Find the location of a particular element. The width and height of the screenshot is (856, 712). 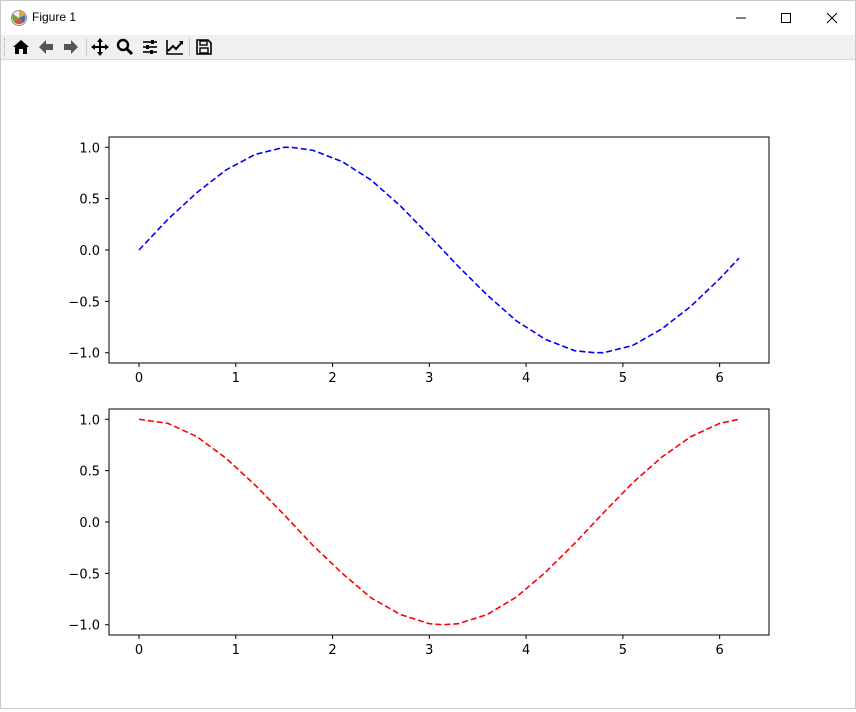

title-bar: Figure 1 is located at coordinates (428, 18).